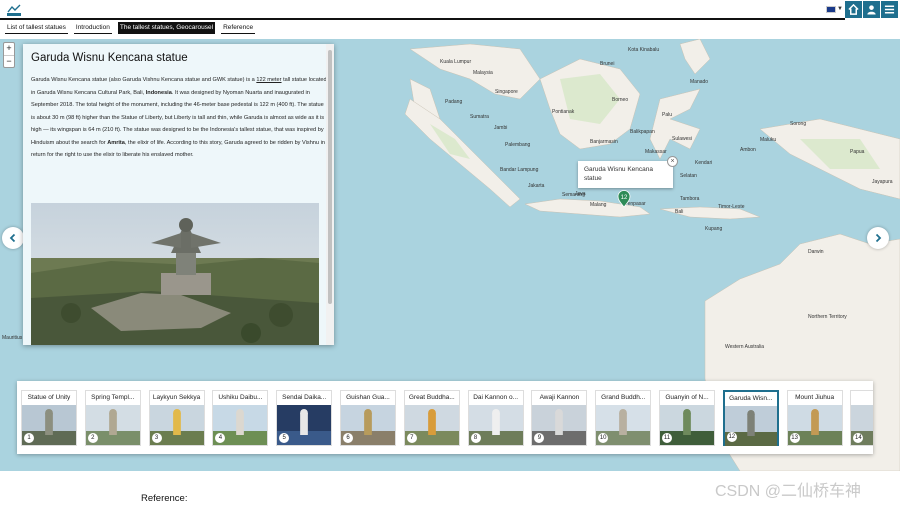  What do you see at coordinates (450, 10) in the screenshot?
I see `app-header: ▼` at bounding box center [450, 10].